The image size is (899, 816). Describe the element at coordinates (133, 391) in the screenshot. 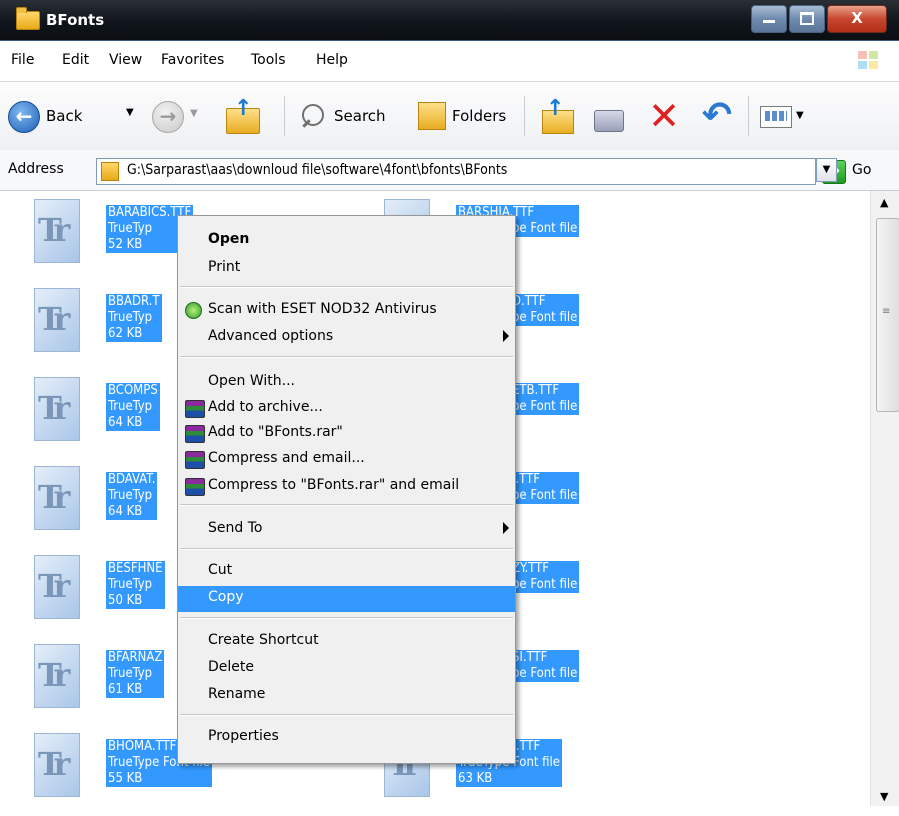

I see `file-name: BCOMPS` at that location.